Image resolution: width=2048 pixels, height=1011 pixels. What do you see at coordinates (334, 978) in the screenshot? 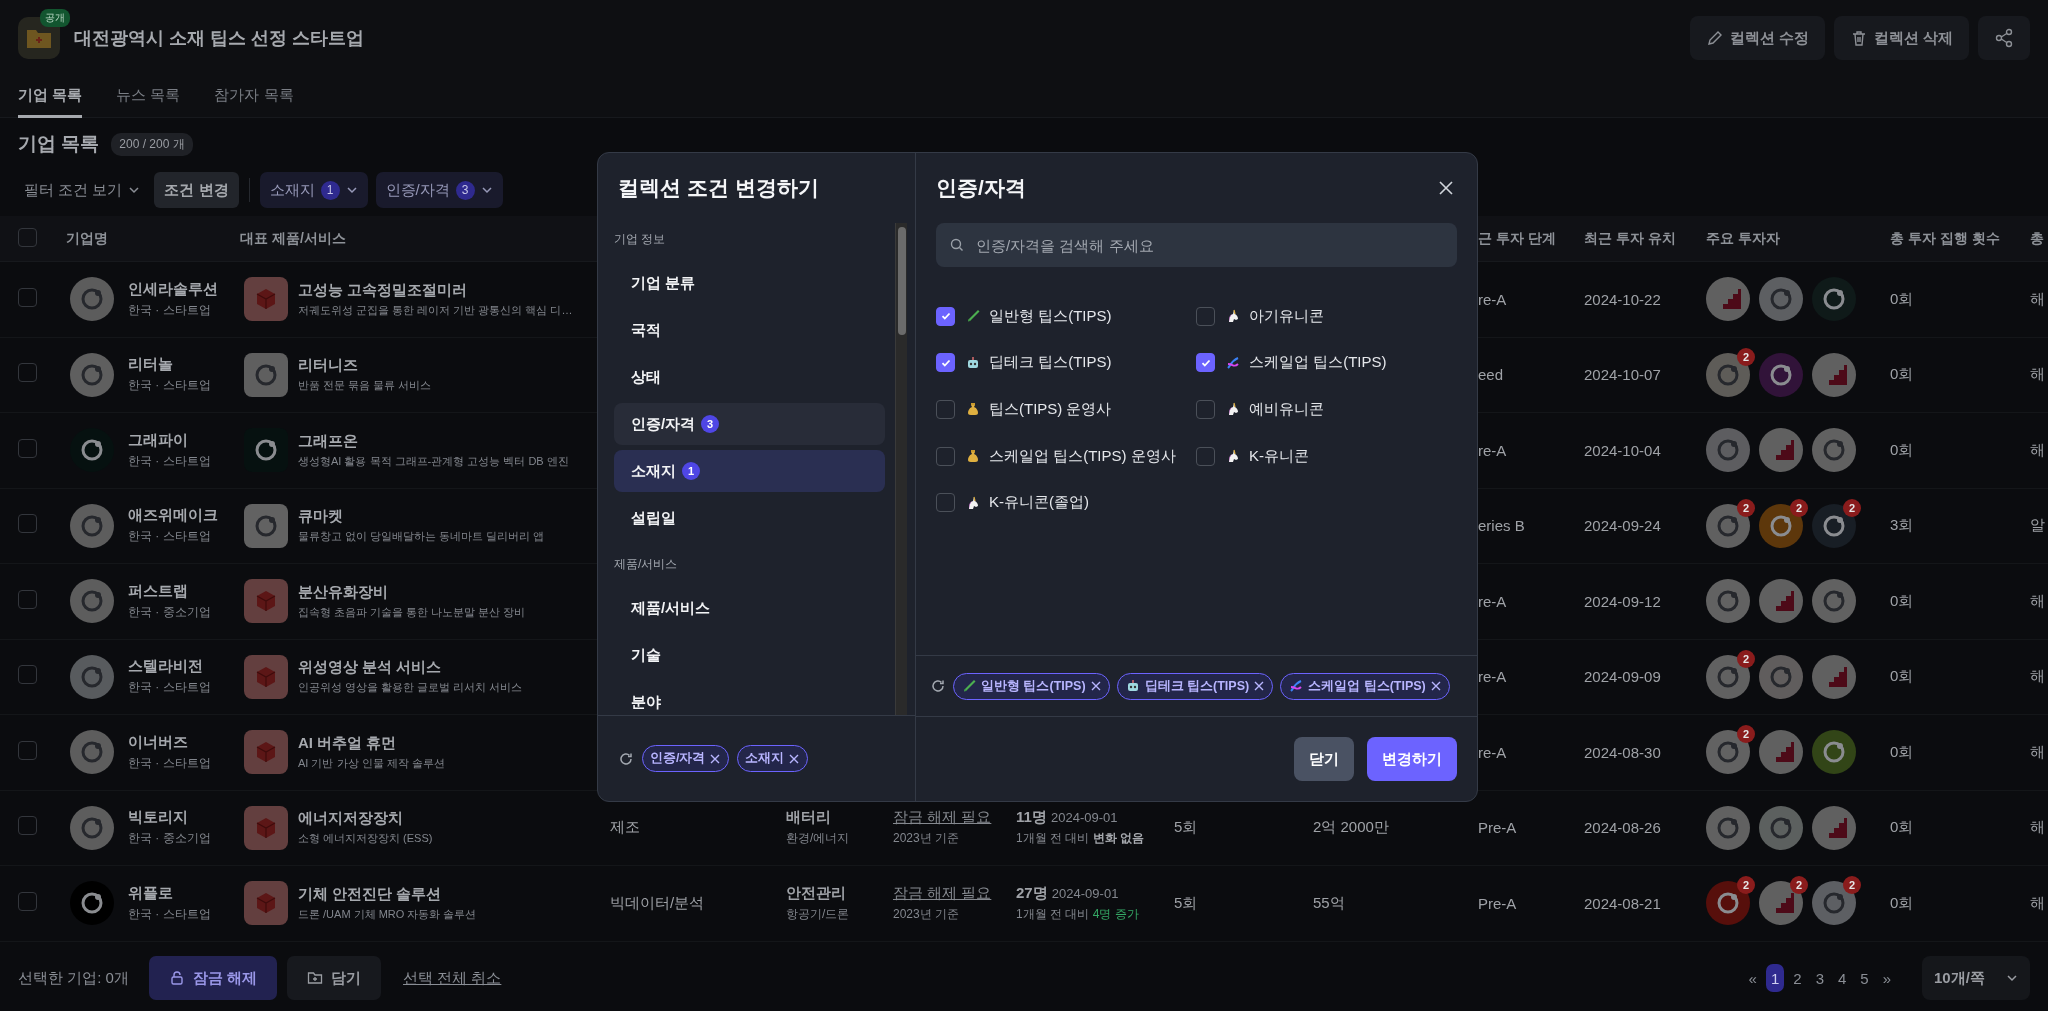
I see `save-button: 담기` at bounding box center [334, 978].